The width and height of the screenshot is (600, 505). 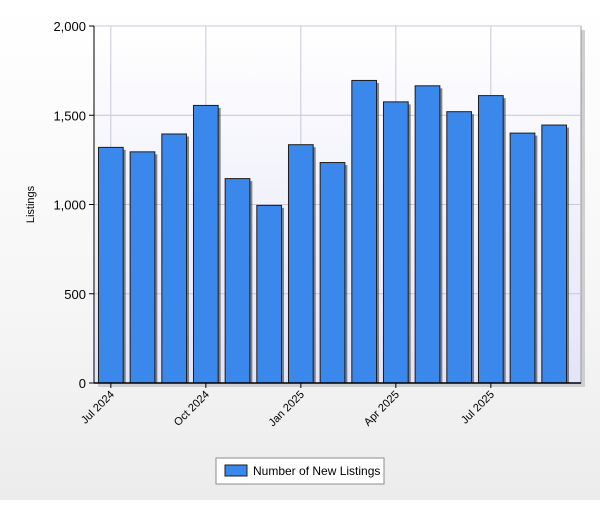 I want to click on legend: Number of New Listings, so click(x=300, y=471).